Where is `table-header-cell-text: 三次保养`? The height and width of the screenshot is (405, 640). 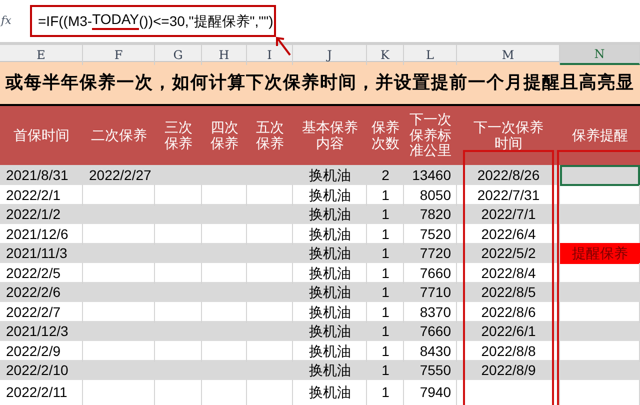 table-header-cell-text: 三次保养 is located at coordinates (179, 135).